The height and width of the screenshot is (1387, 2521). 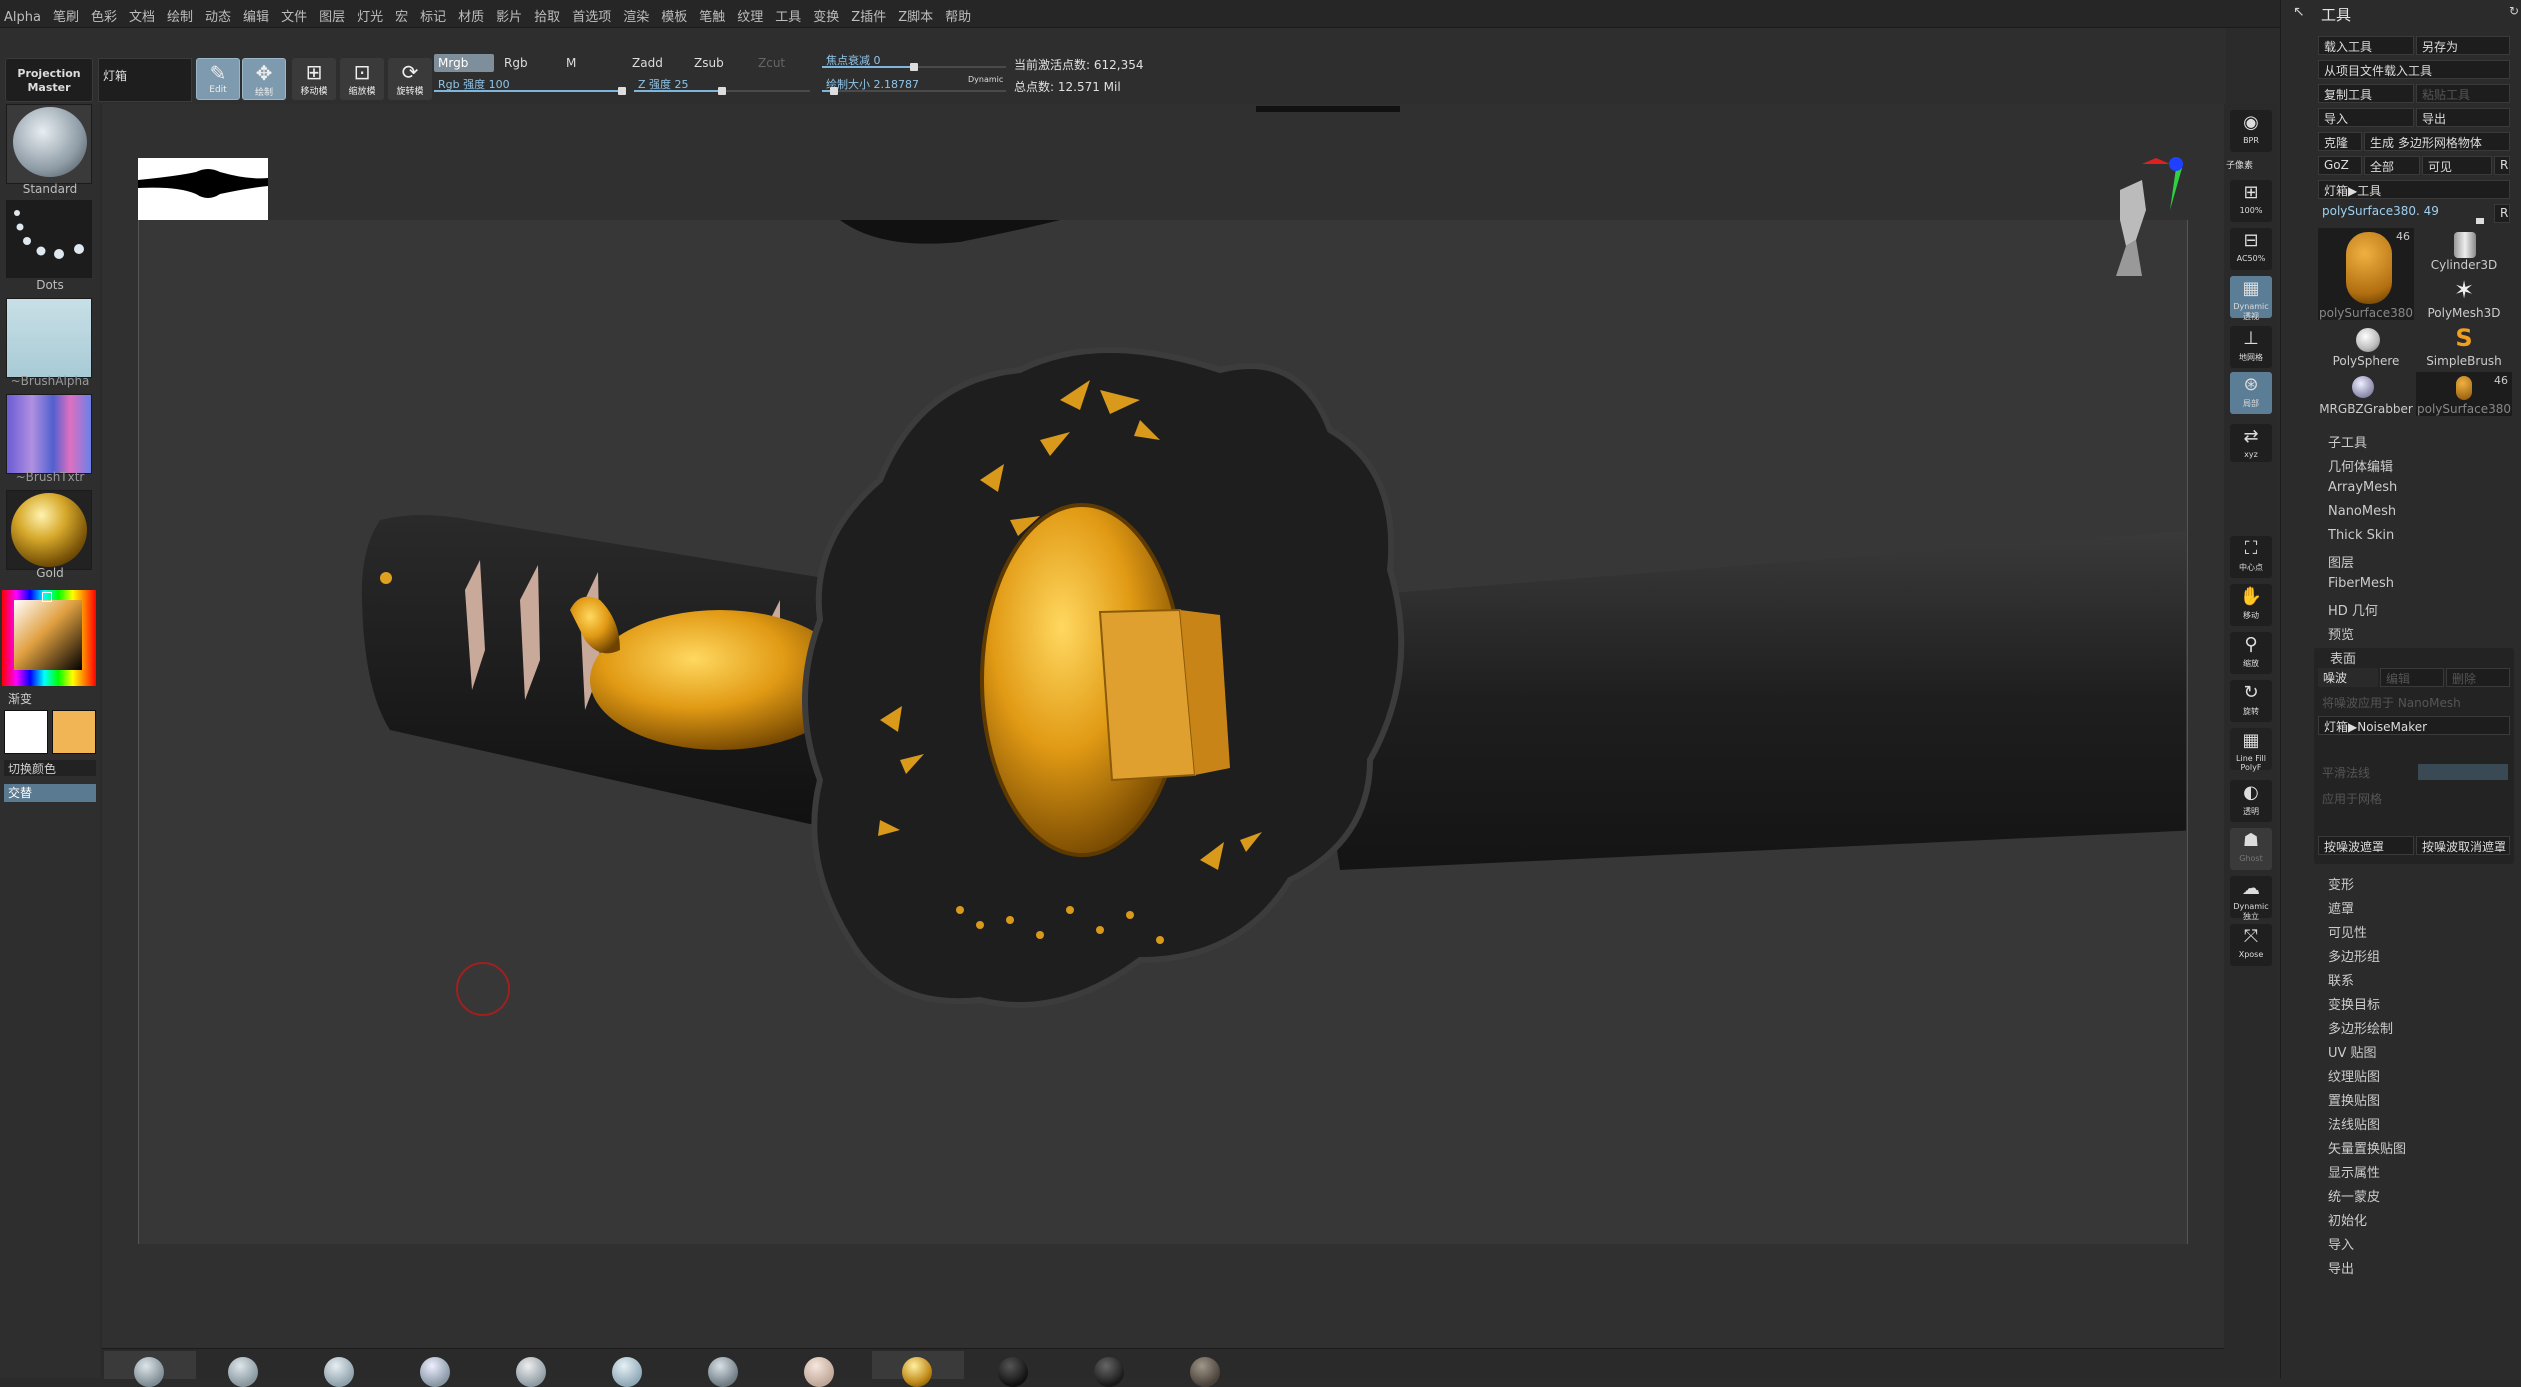 What do you see at coordinates (2354, 1123) in the screenshot?
I see `section-normal-map: 法线贴图` at bounding box center [2354, 1123].